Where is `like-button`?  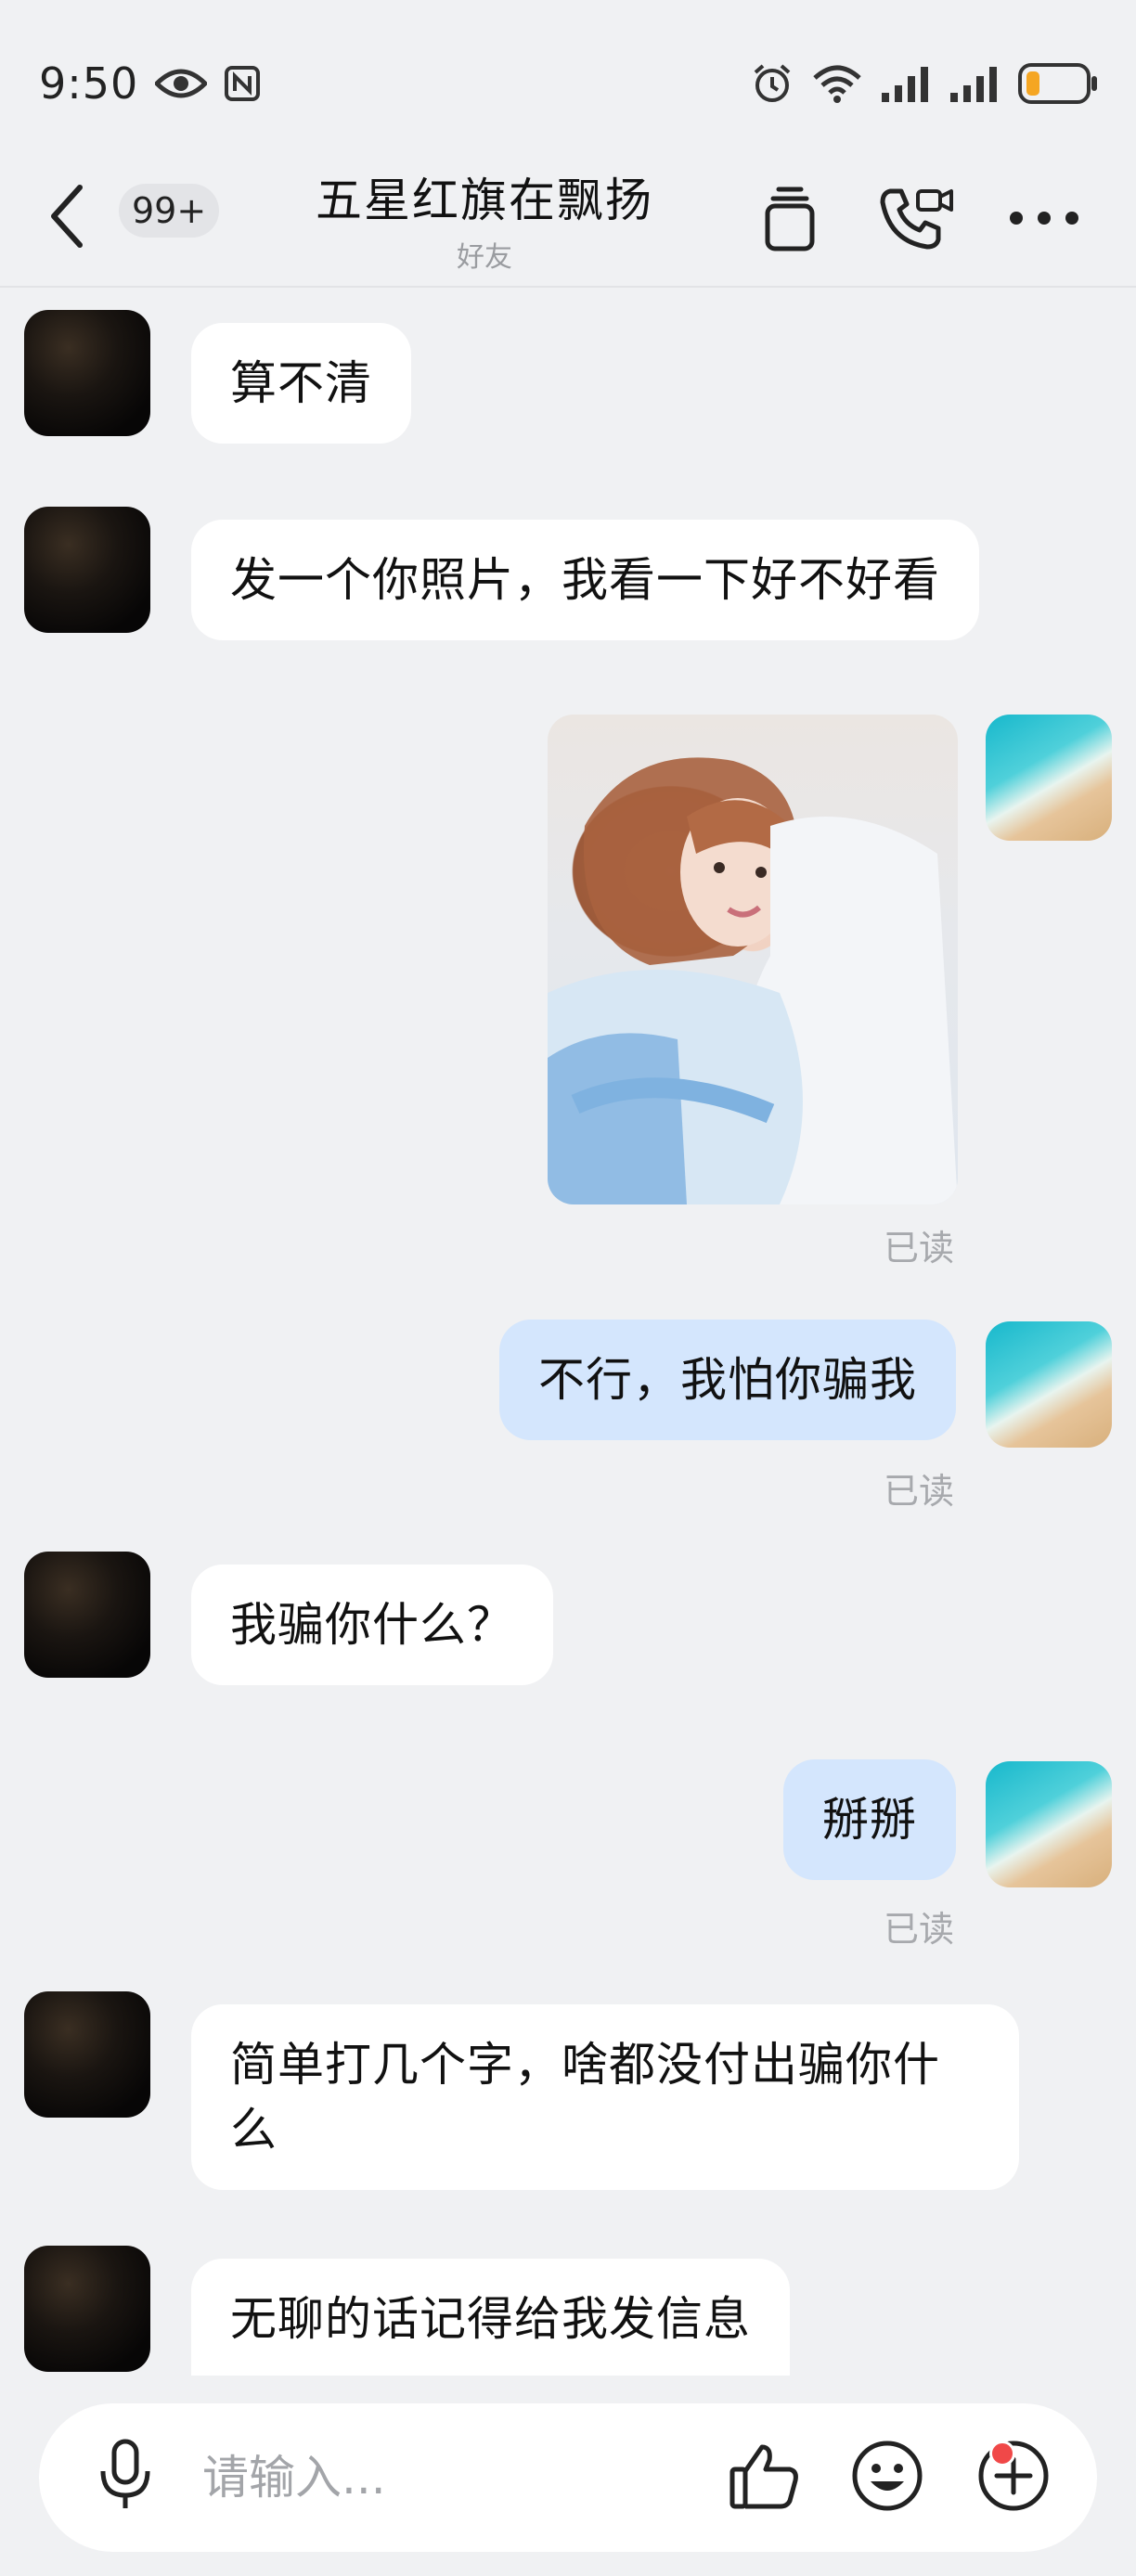 like-button is located at coordinates (764, 2477).